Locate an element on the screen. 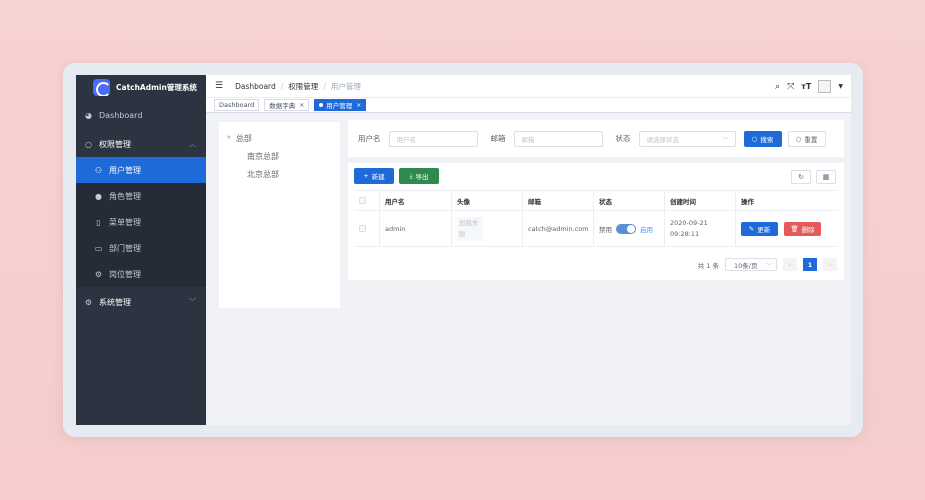 This screenshot has height=500, width=925. username-cell: admin is located at coordinates (416, 228).